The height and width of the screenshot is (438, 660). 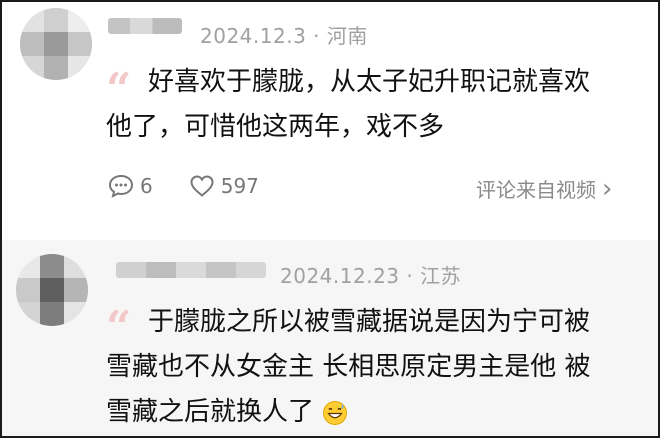 I want to click on comment-text-line: 于朦胧之所以被雪藏据说是因为宁可被, so click(x=369, y=322).